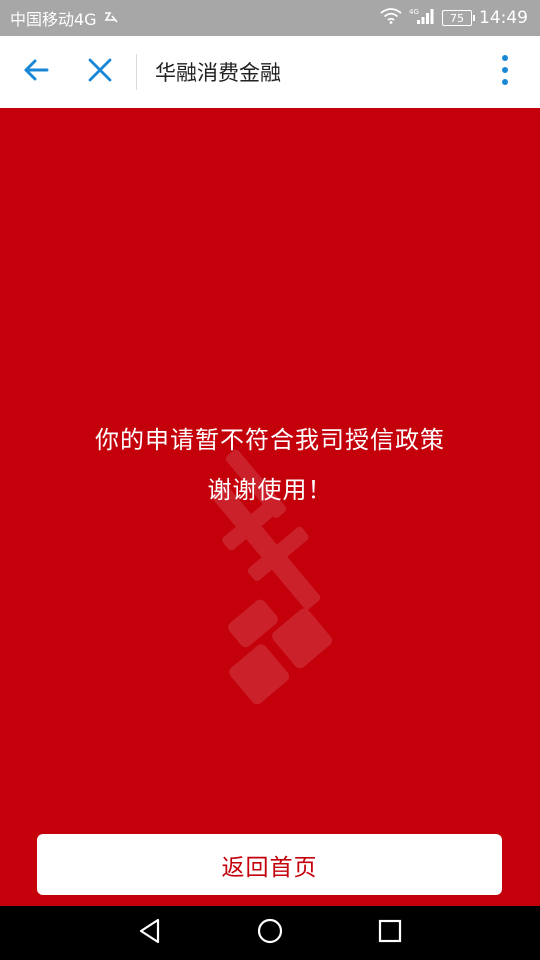  Describe the element at coordinates (391, 18) in the screenshot. I see `wifi-icon` at that location.